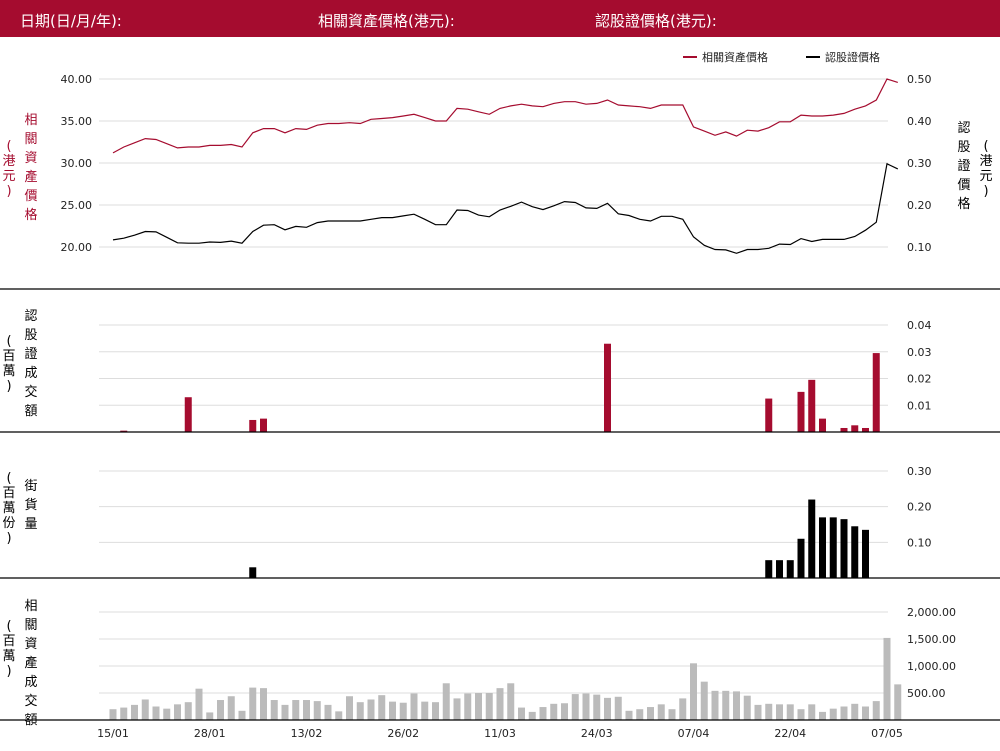 This screenshot has height=751, width=1000. What do you see at coordinates (931, 639) in the screenshot?
I see `underlying-turnover-tick-label: 1,500.00` at bounding box center [931, 639].